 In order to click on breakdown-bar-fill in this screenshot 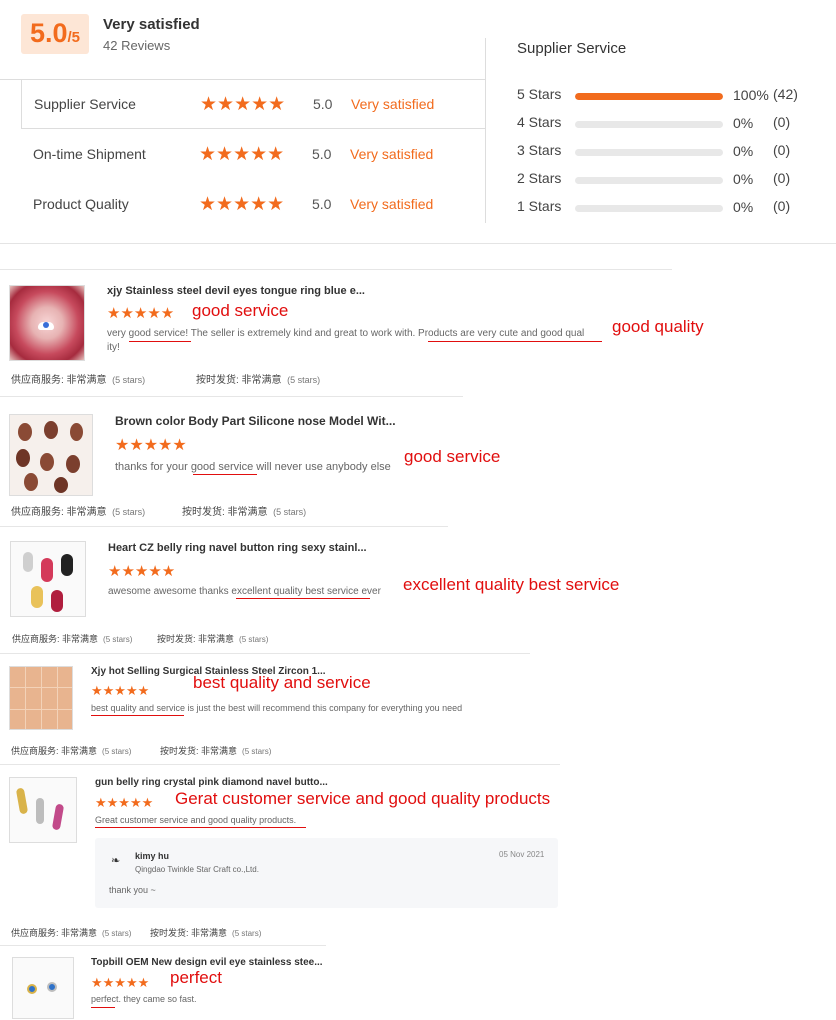, I will do `click(649, 96)`.